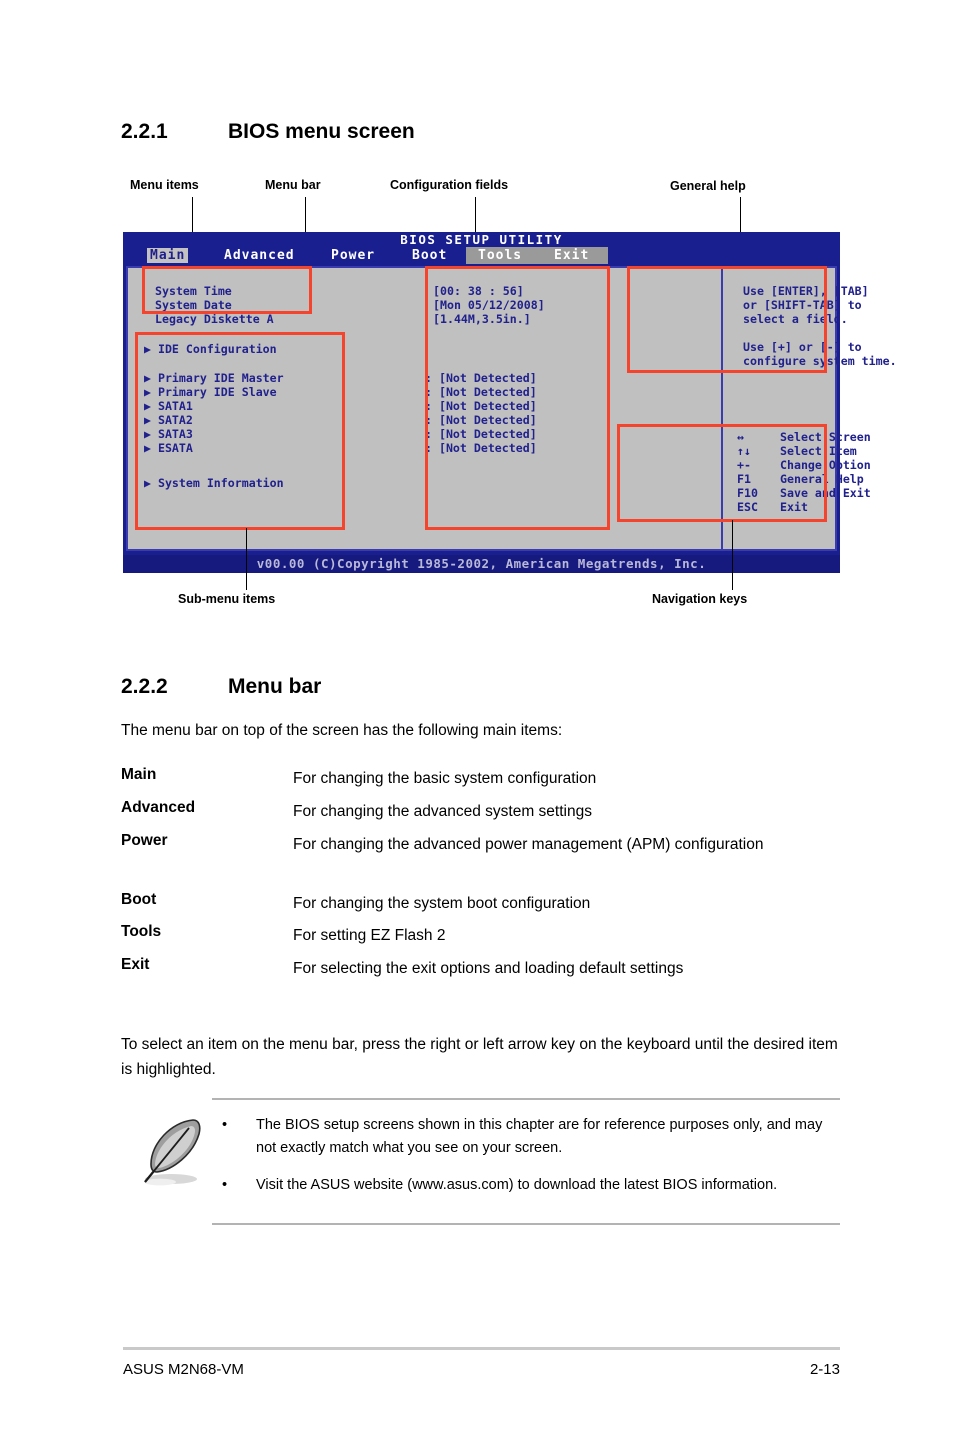  Describe the element at coordinates (740, 437) in the screenshot. I see `bios-navkey-select-screen-key: ↔` at that location.